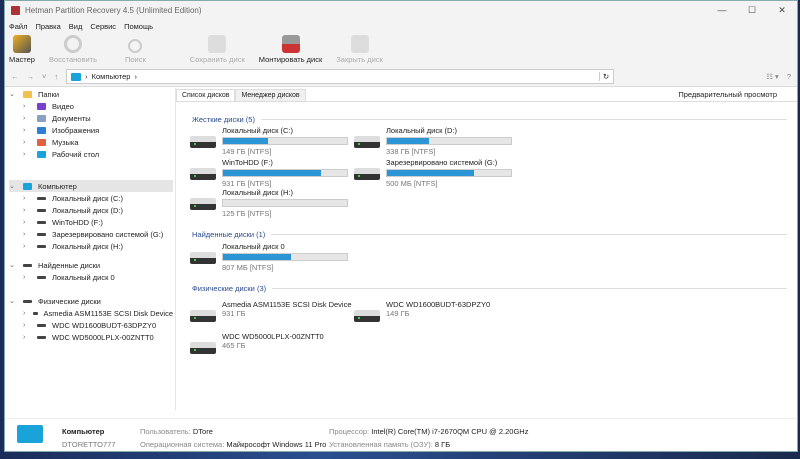  Describe the element at coordinates (735, 94) in the screenshot. I see `tab-preview: Предварительный просмотр` at that location.